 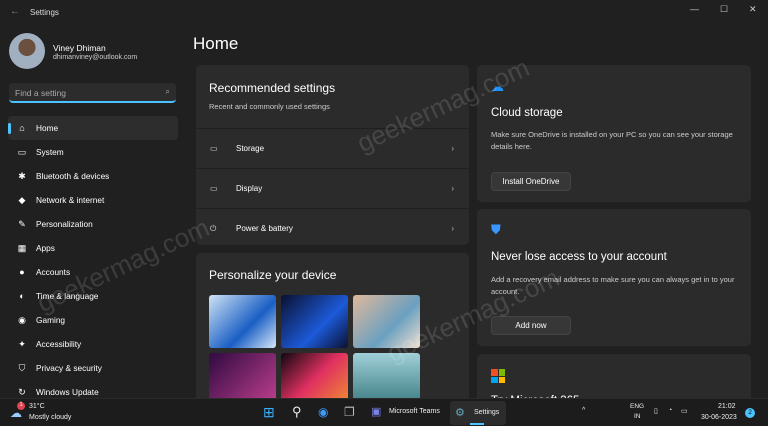 What do you see at coordinates (727, 406) in the screenshot?
I see `clock-time: 21:02` at bounding box center [727, 406].